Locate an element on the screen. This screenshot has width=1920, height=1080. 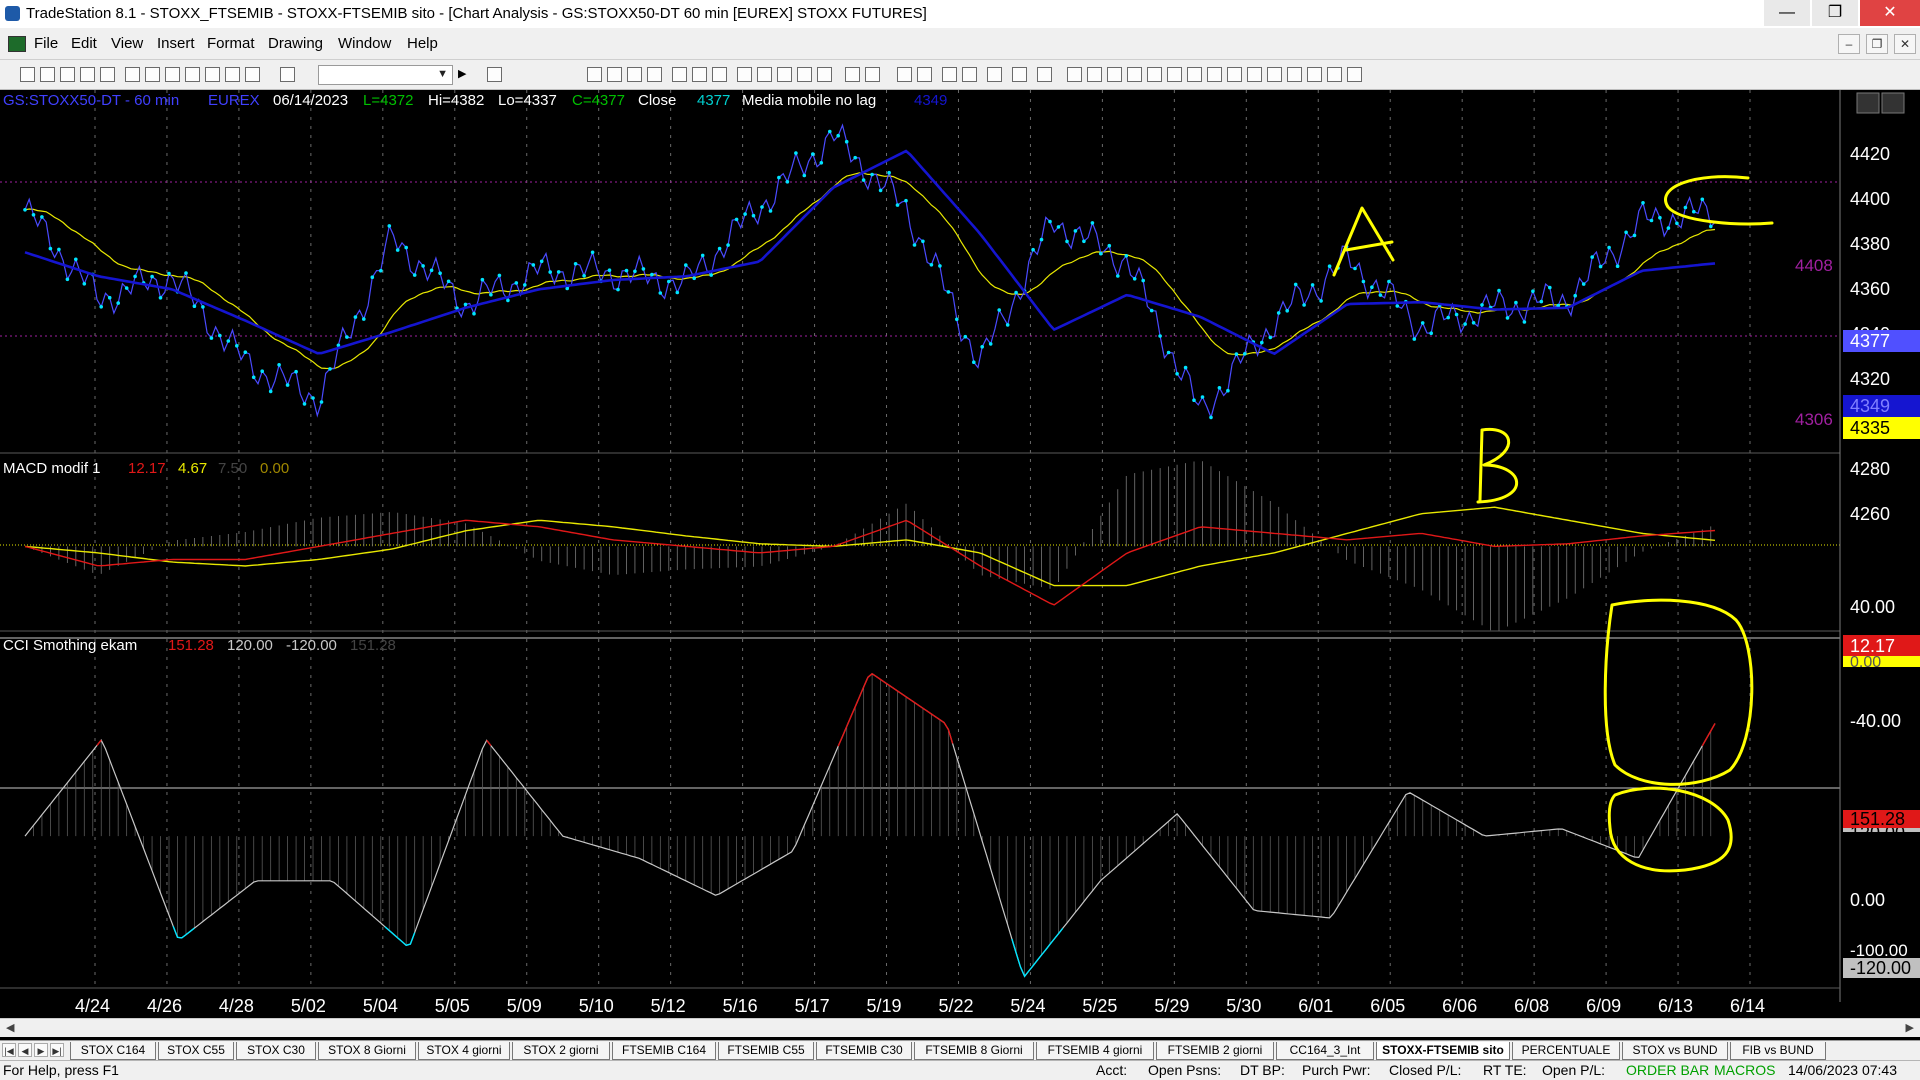
ellipse-icon is located at coordinates (1334, 74).